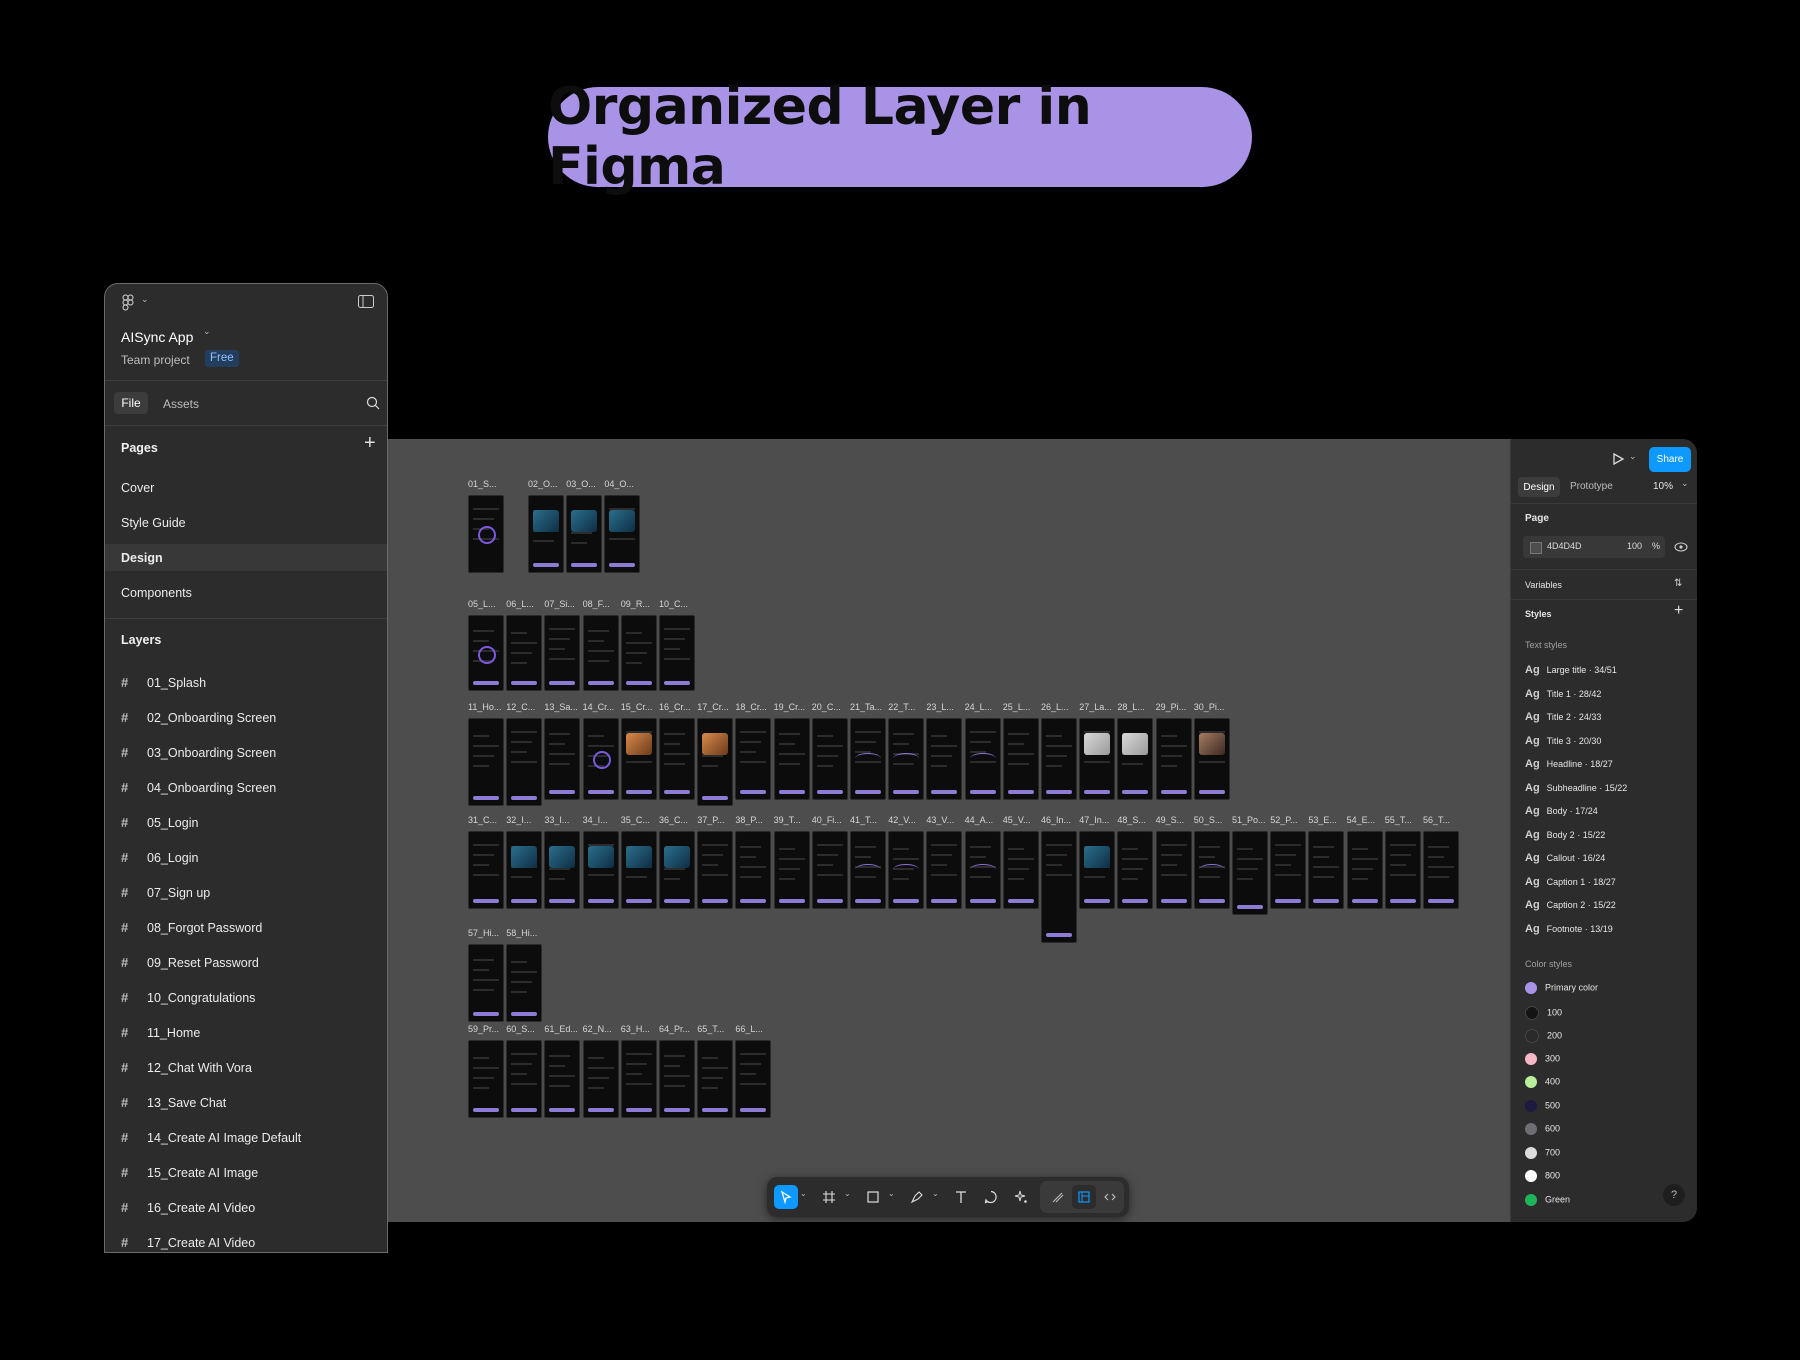 The width and height of the screenshot is (1800, 1360). What do you see at coordinates (198, 752) in the screenshot?
I see `layer-item: #03_Onboarding Screen` at bounding box center [198, 752].